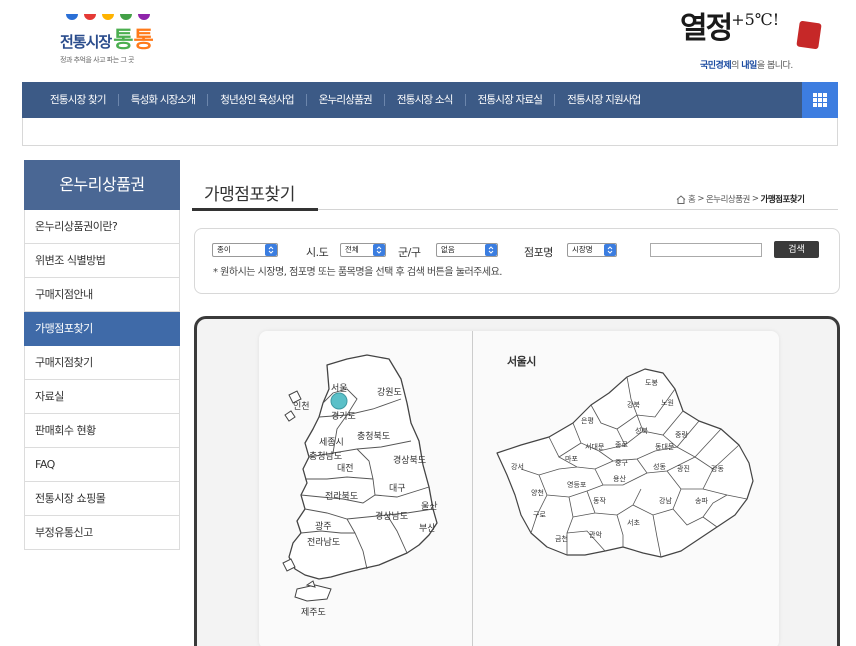 This screenshot has height=646, width=856. What do you see at coordinates (430, 132) in the screenshot?
I see `sub-menu-bar` at bounding box center [430, 132].